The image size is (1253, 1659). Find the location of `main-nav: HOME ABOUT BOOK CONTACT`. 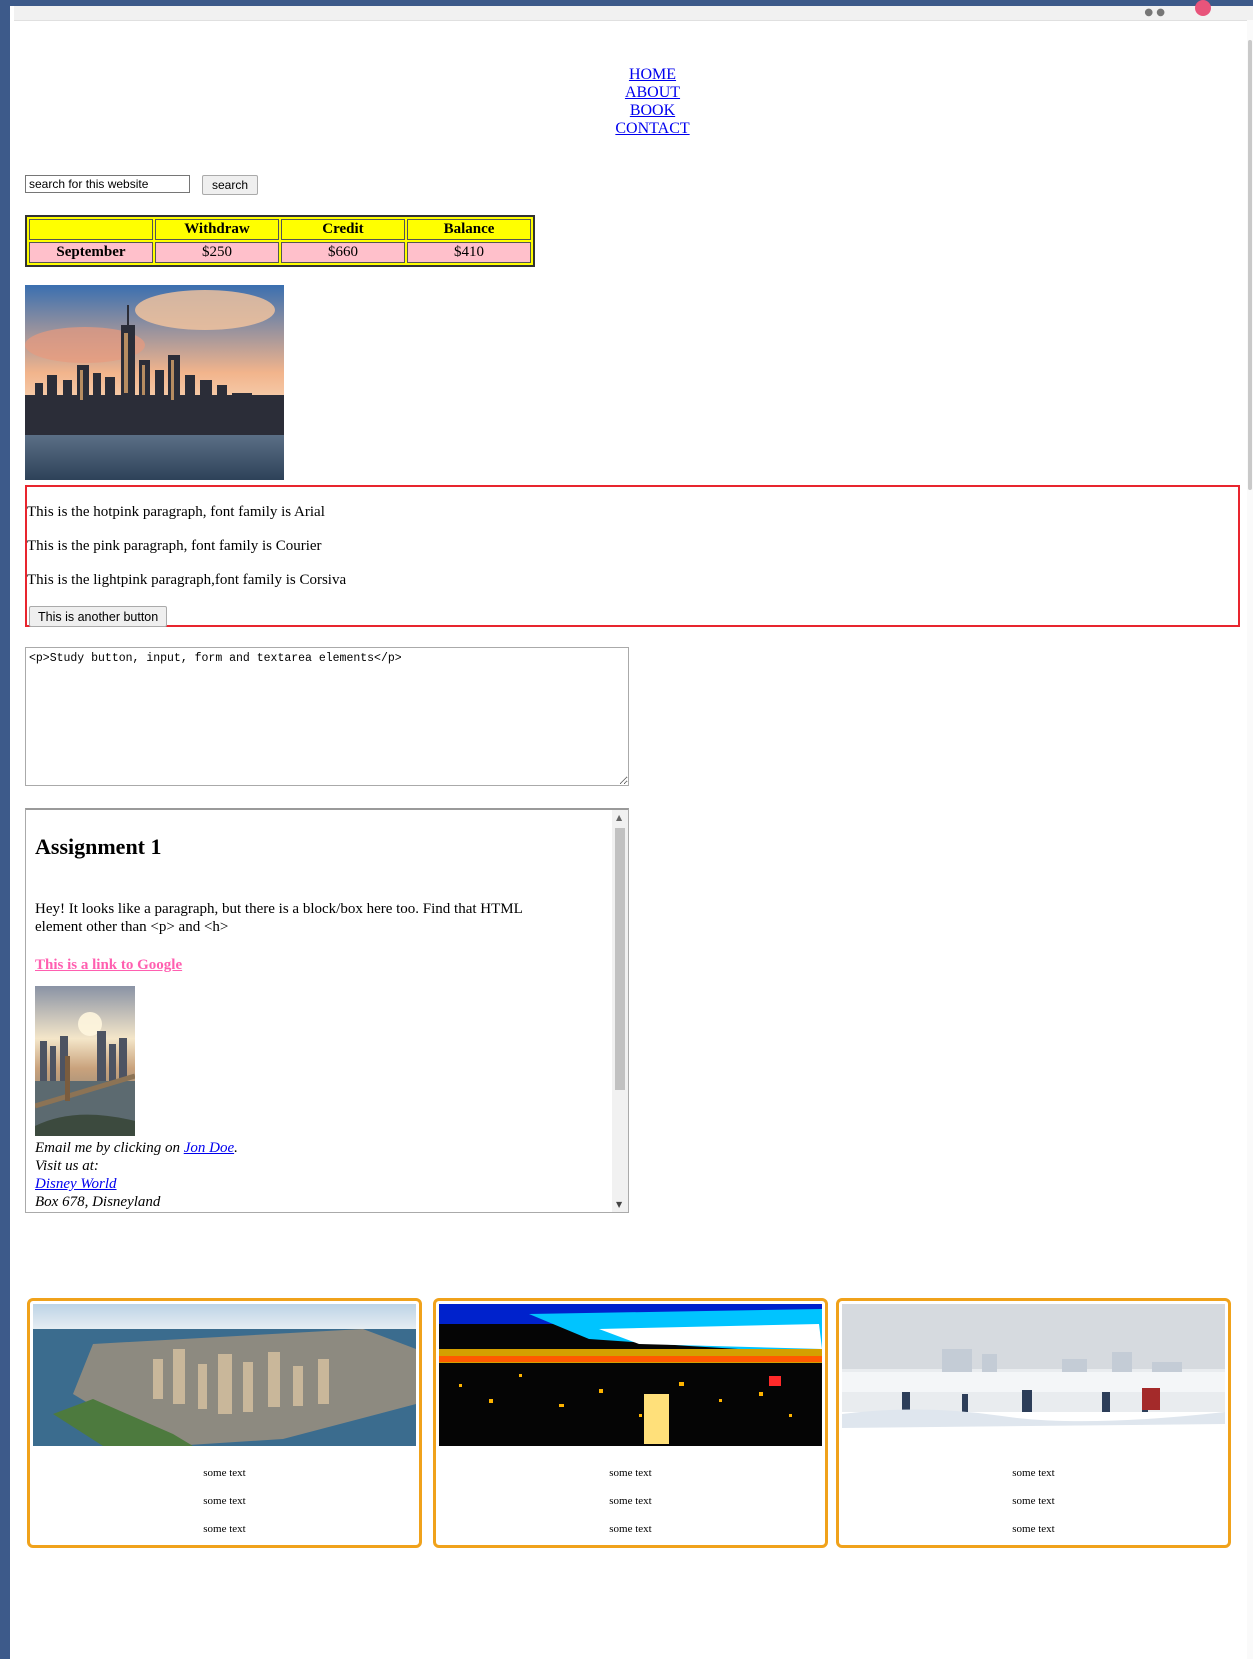

main-nav: HOME ABOUT BOOK CONTACT is located at coordinates (626, 102).